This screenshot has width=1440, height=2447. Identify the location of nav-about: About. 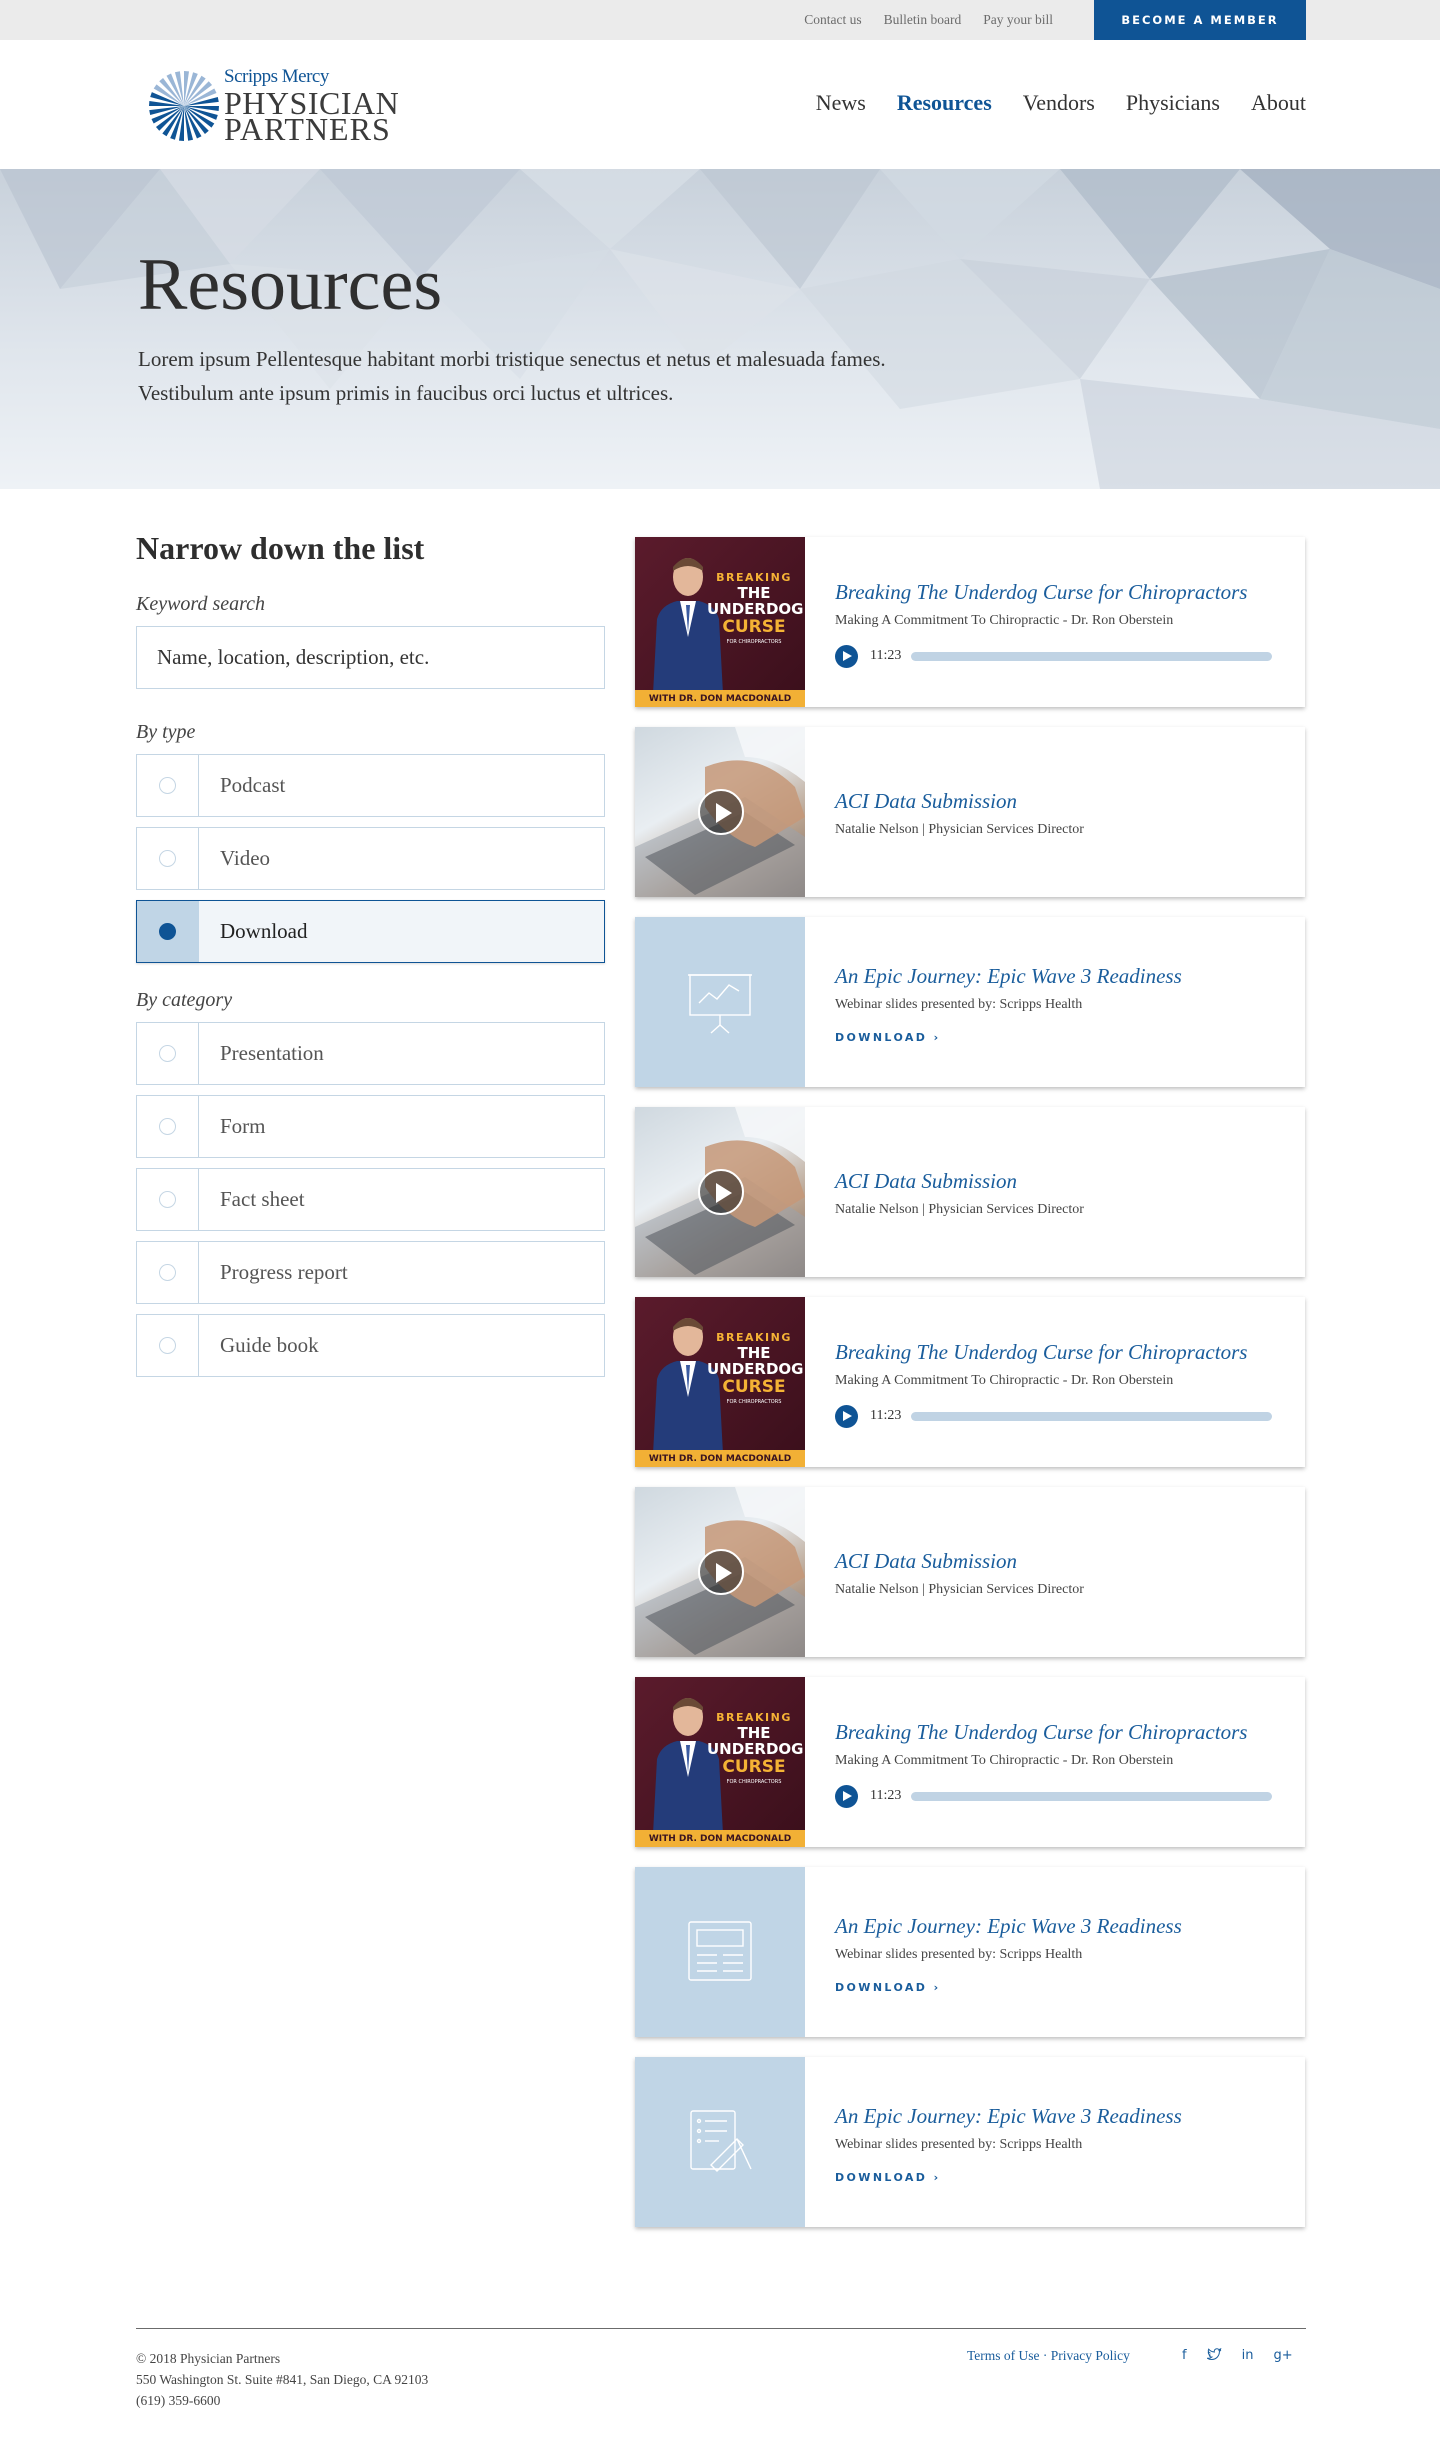
(1278, 103).